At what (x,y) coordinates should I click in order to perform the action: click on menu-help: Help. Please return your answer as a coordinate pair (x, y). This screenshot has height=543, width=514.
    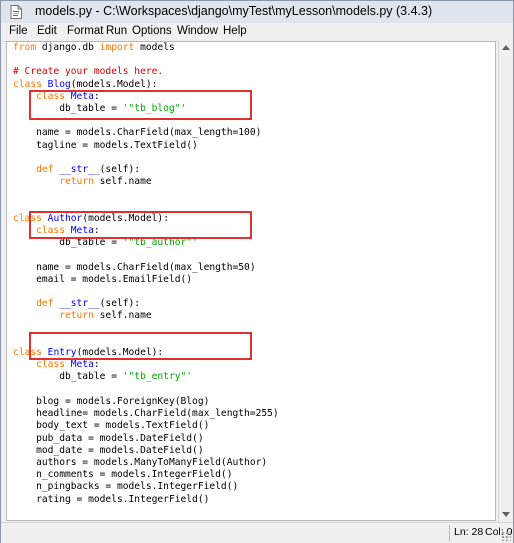
    Looking at the image, I should click on (235, 31).